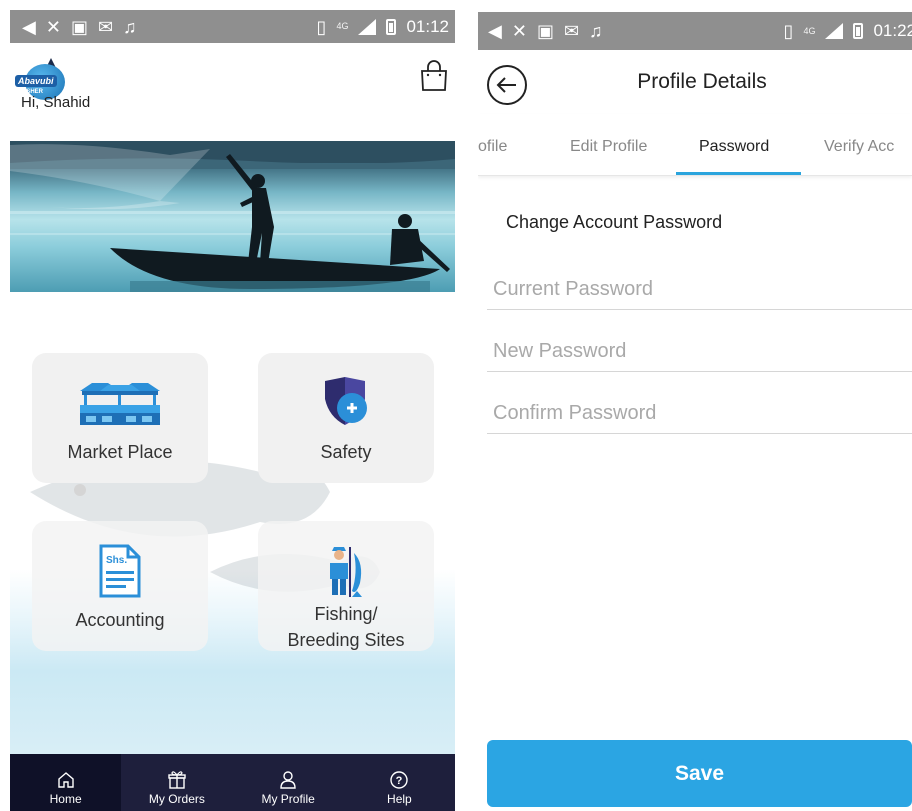  I want to click on current-password-input, so click(699, 290).